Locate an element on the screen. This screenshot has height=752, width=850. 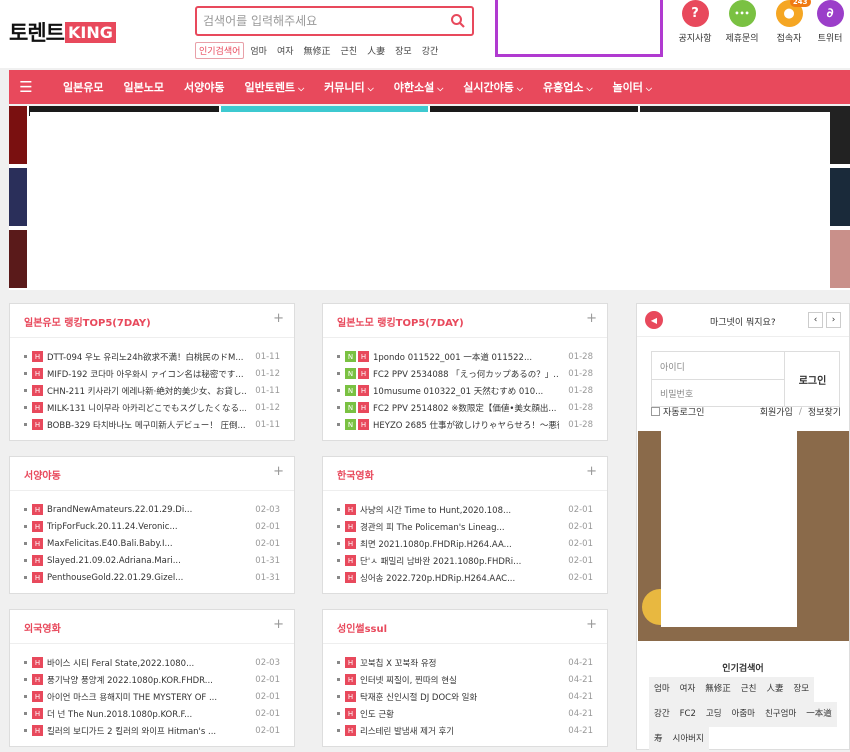
join-link: 회원가입 is located at coordinates (776, 411).